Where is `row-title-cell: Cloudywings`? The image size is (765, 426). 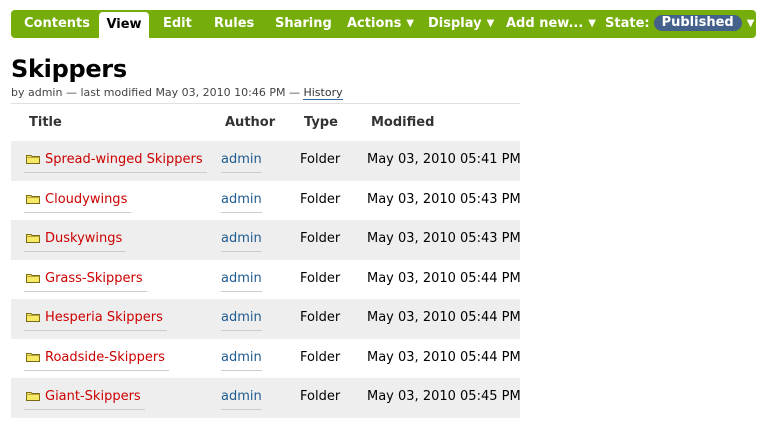 row-title-cell: Cloudywings is located at coordinates (78, 202).